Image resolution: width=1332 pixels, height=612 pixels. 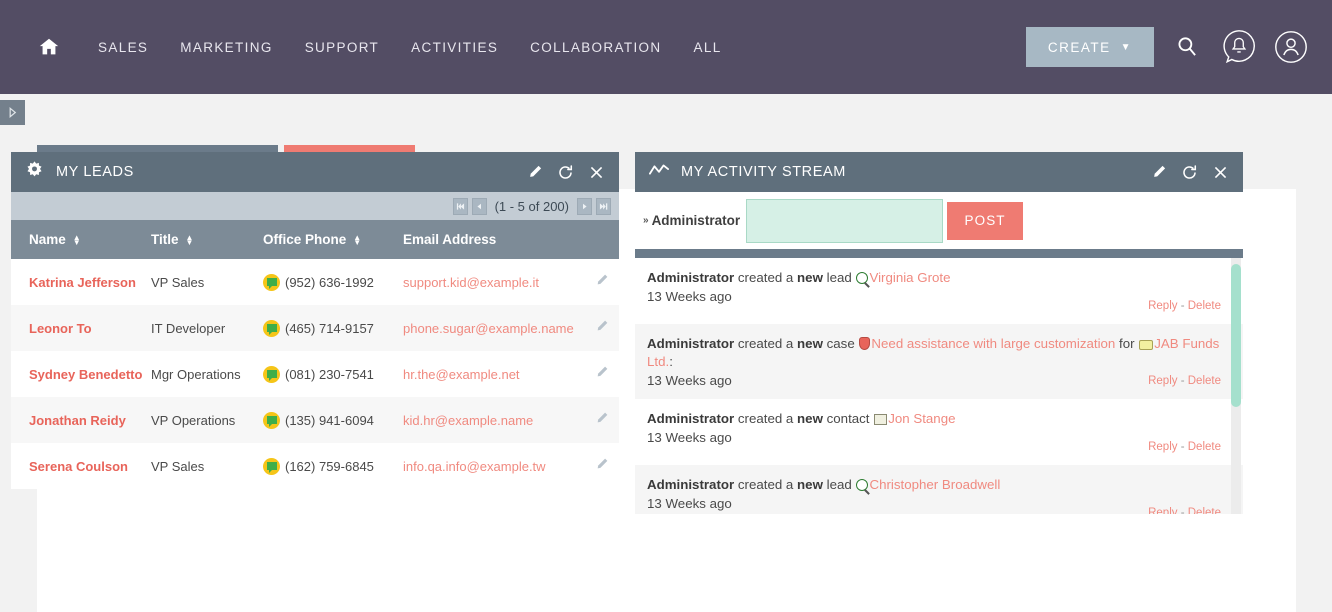 I want to click on lead-email-link: phone.sugar@example.name, so click(x=488, y=328).